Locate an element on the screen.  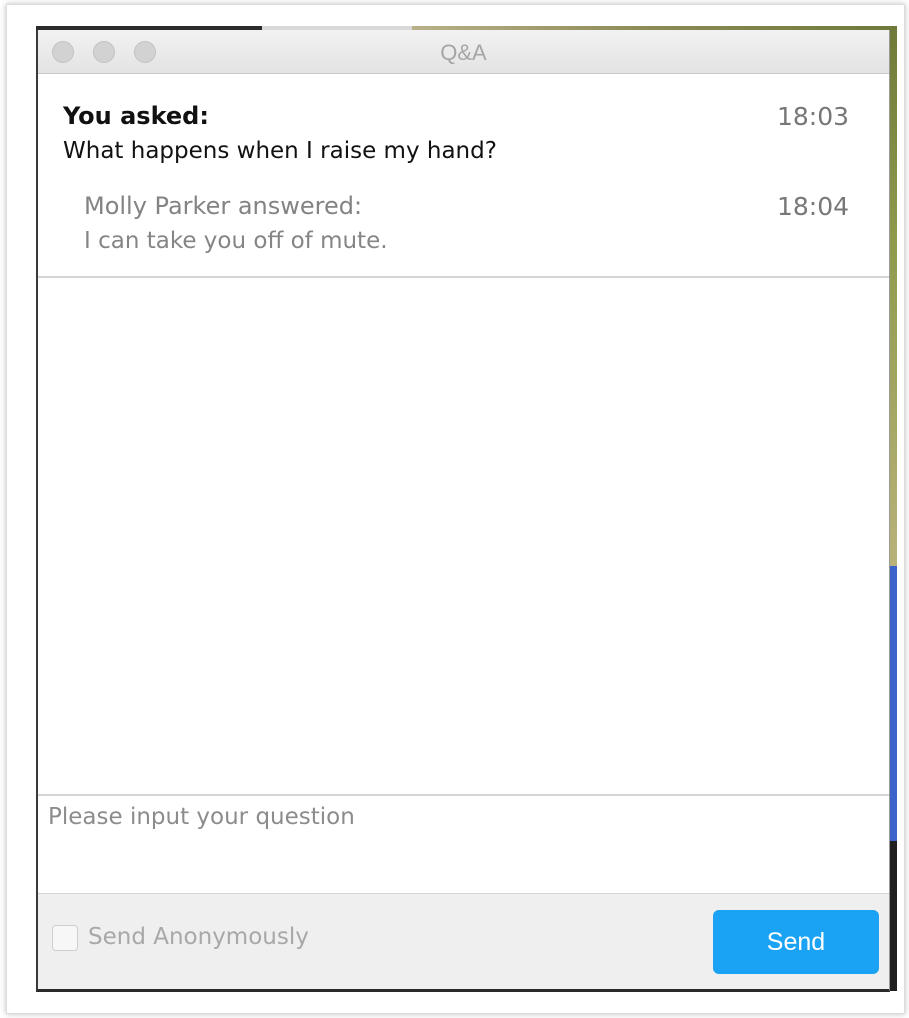
question-header: You asked: is located at coordinates (136, 116).